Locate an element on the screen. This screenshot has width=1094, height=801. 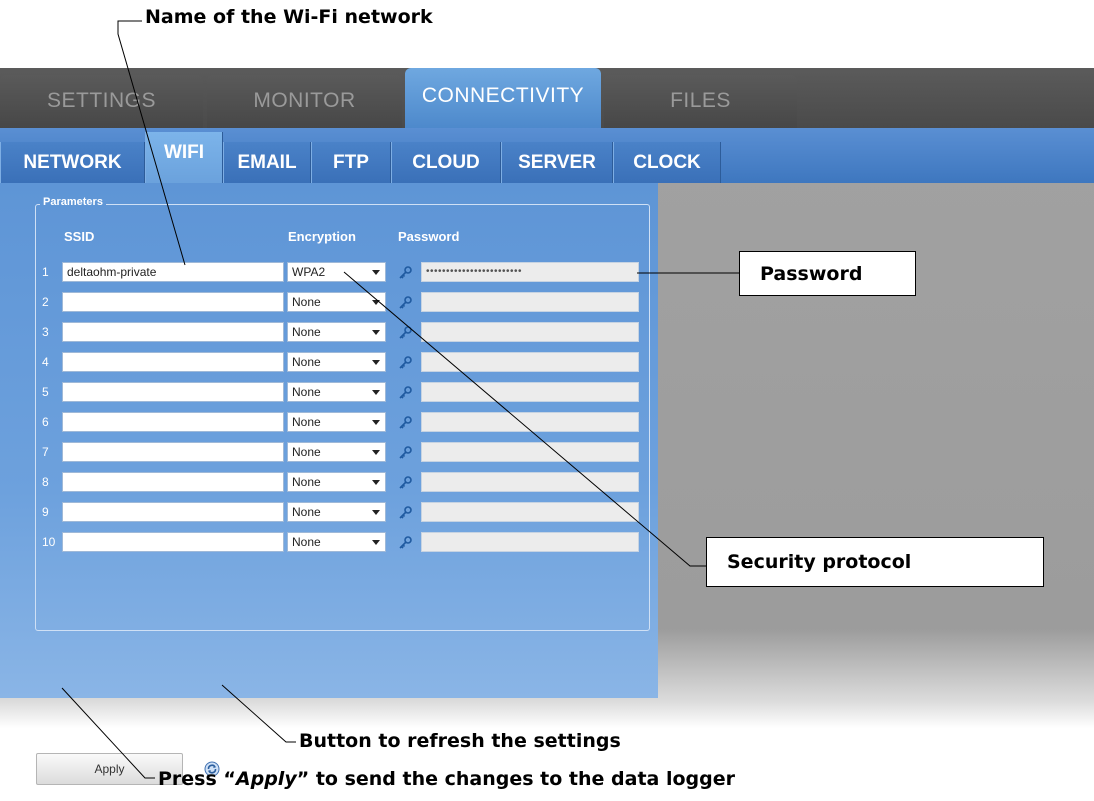
security-leader-line is located at coordinates (524, 419).